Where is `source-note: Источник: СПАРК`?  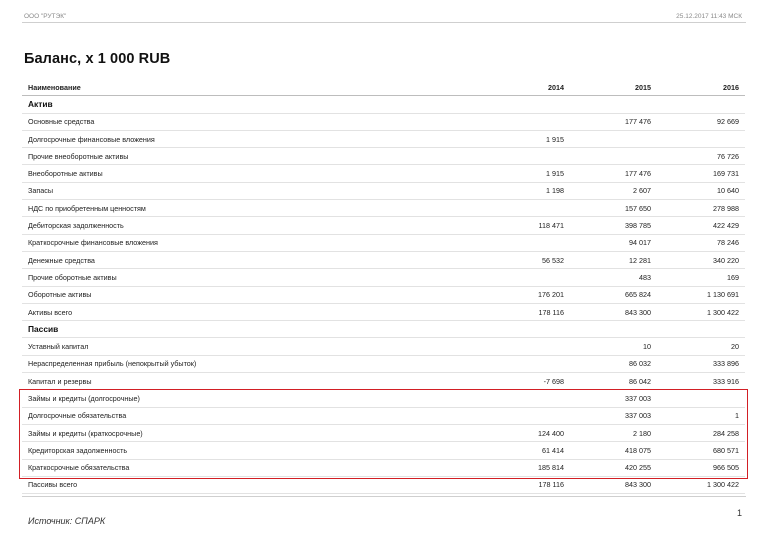 source-note: Источник: СПАРК is located at coordinates (67, 521).